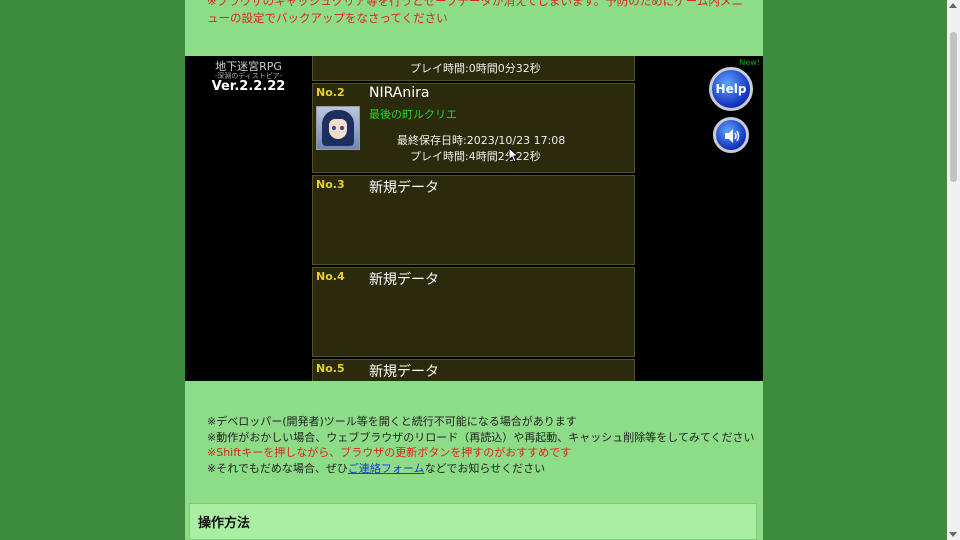  What do you see at coordinates (392, 421) in the screenshot?
I see `note-devtools: ※デベロッパー(開発者)ツール等を開くと続行不可能になる場合があります` at bounding box center [392, 421].